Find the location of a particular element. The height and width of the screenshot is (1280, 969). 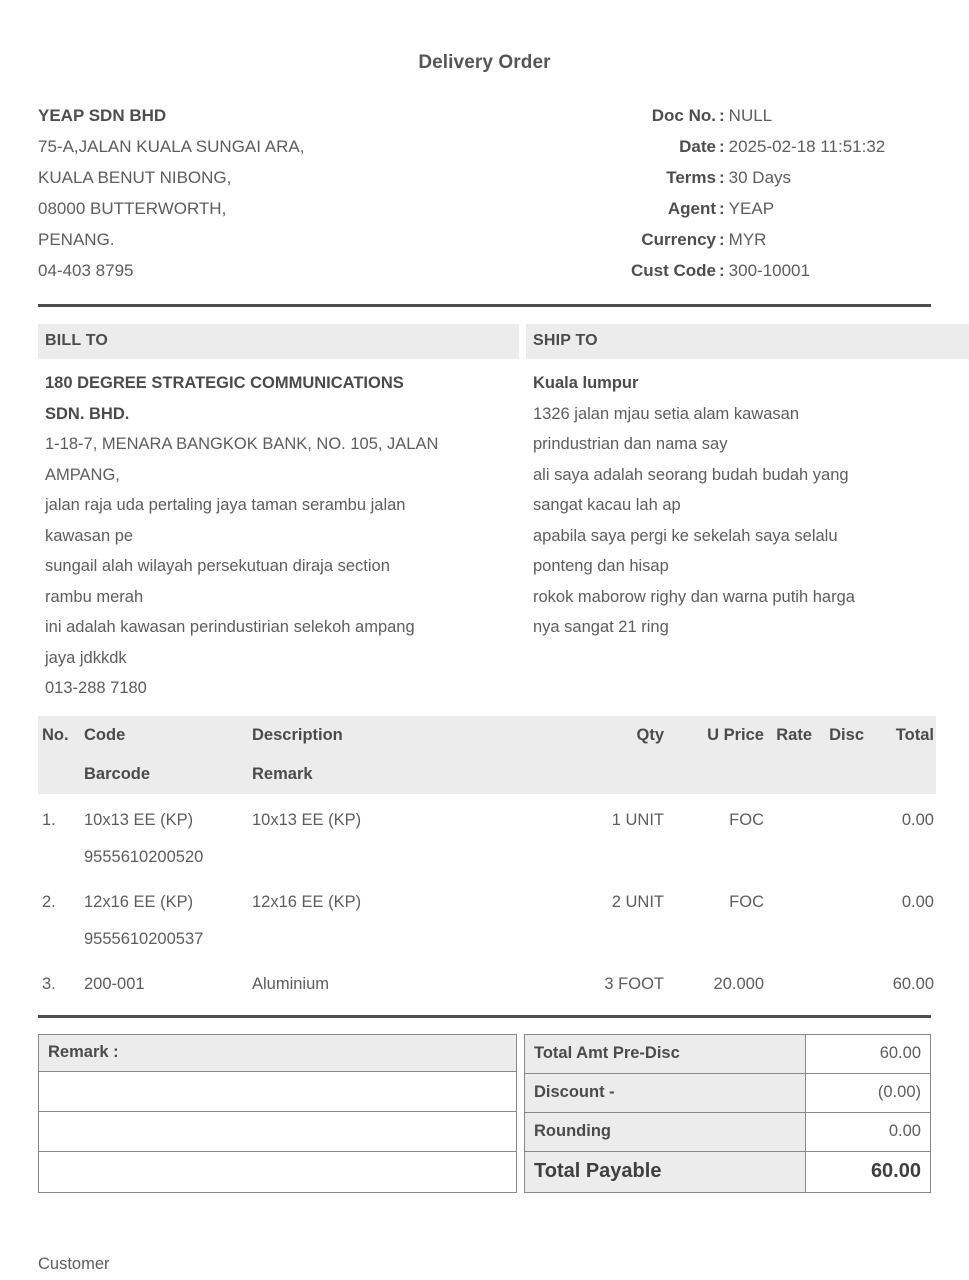

total-payable-value: 60.00 is located at coordinates (868, 1171).